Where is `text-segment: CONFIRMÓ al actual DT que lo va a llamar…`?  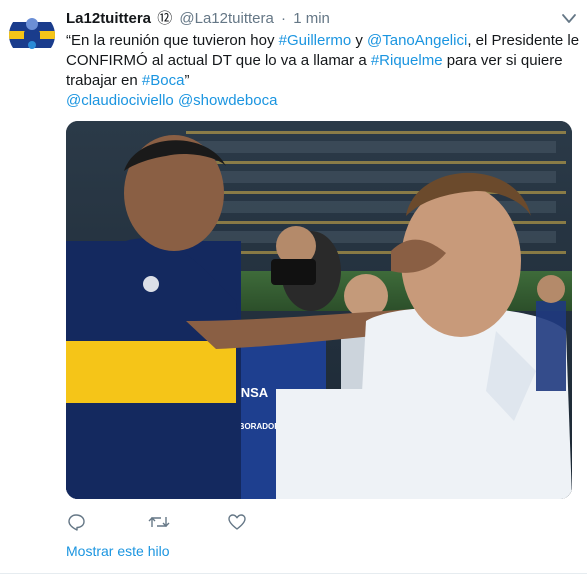
text-segment: CONFIRMÓ al actual DT que lo va a llamar… is located at coordinates (218, 60).